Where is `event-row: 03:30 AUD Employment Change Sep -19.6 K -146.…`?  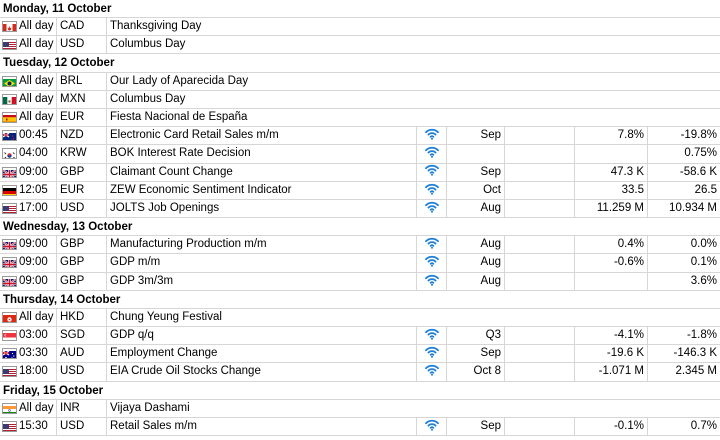 event-row: 03:30 AUD Employment Change Sep -19.6 K -146.… is located at coordinates (360, 354).